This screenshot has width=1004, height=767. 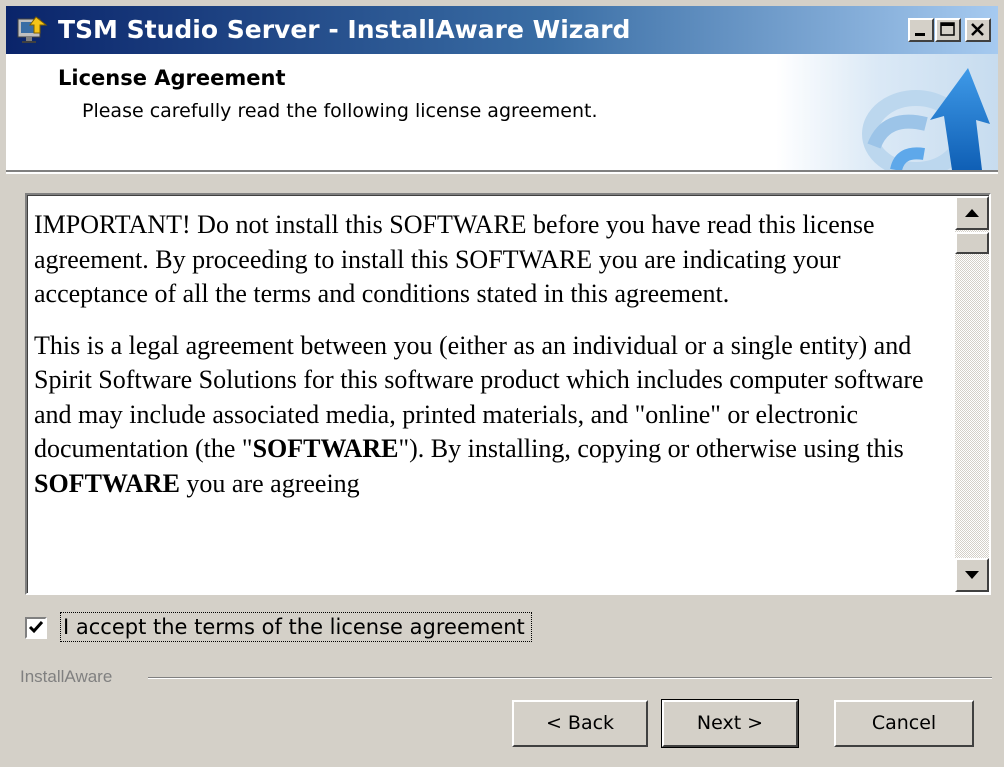 What do you see at coordinates (570, 678) in the screenshot?
I see `divider` at bounding box center [570, 678].